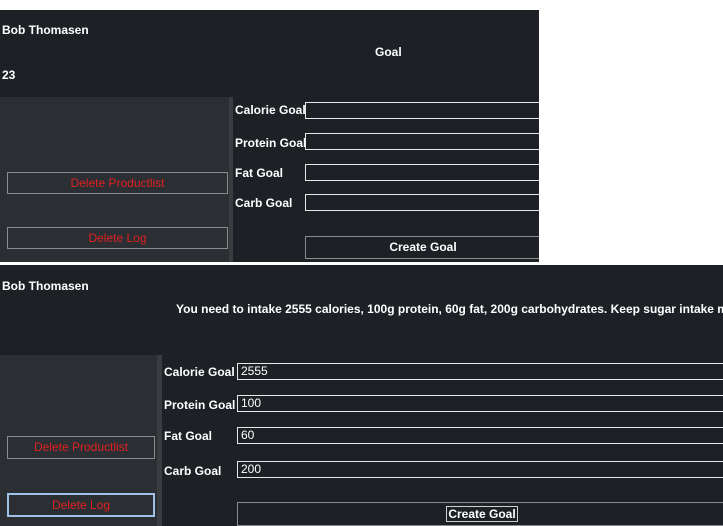 The image size is (723, 526). What do you see at coordinates (422, 141) in the screenshot?
I see `protein-goal-input` at bounding box center [422, 141].